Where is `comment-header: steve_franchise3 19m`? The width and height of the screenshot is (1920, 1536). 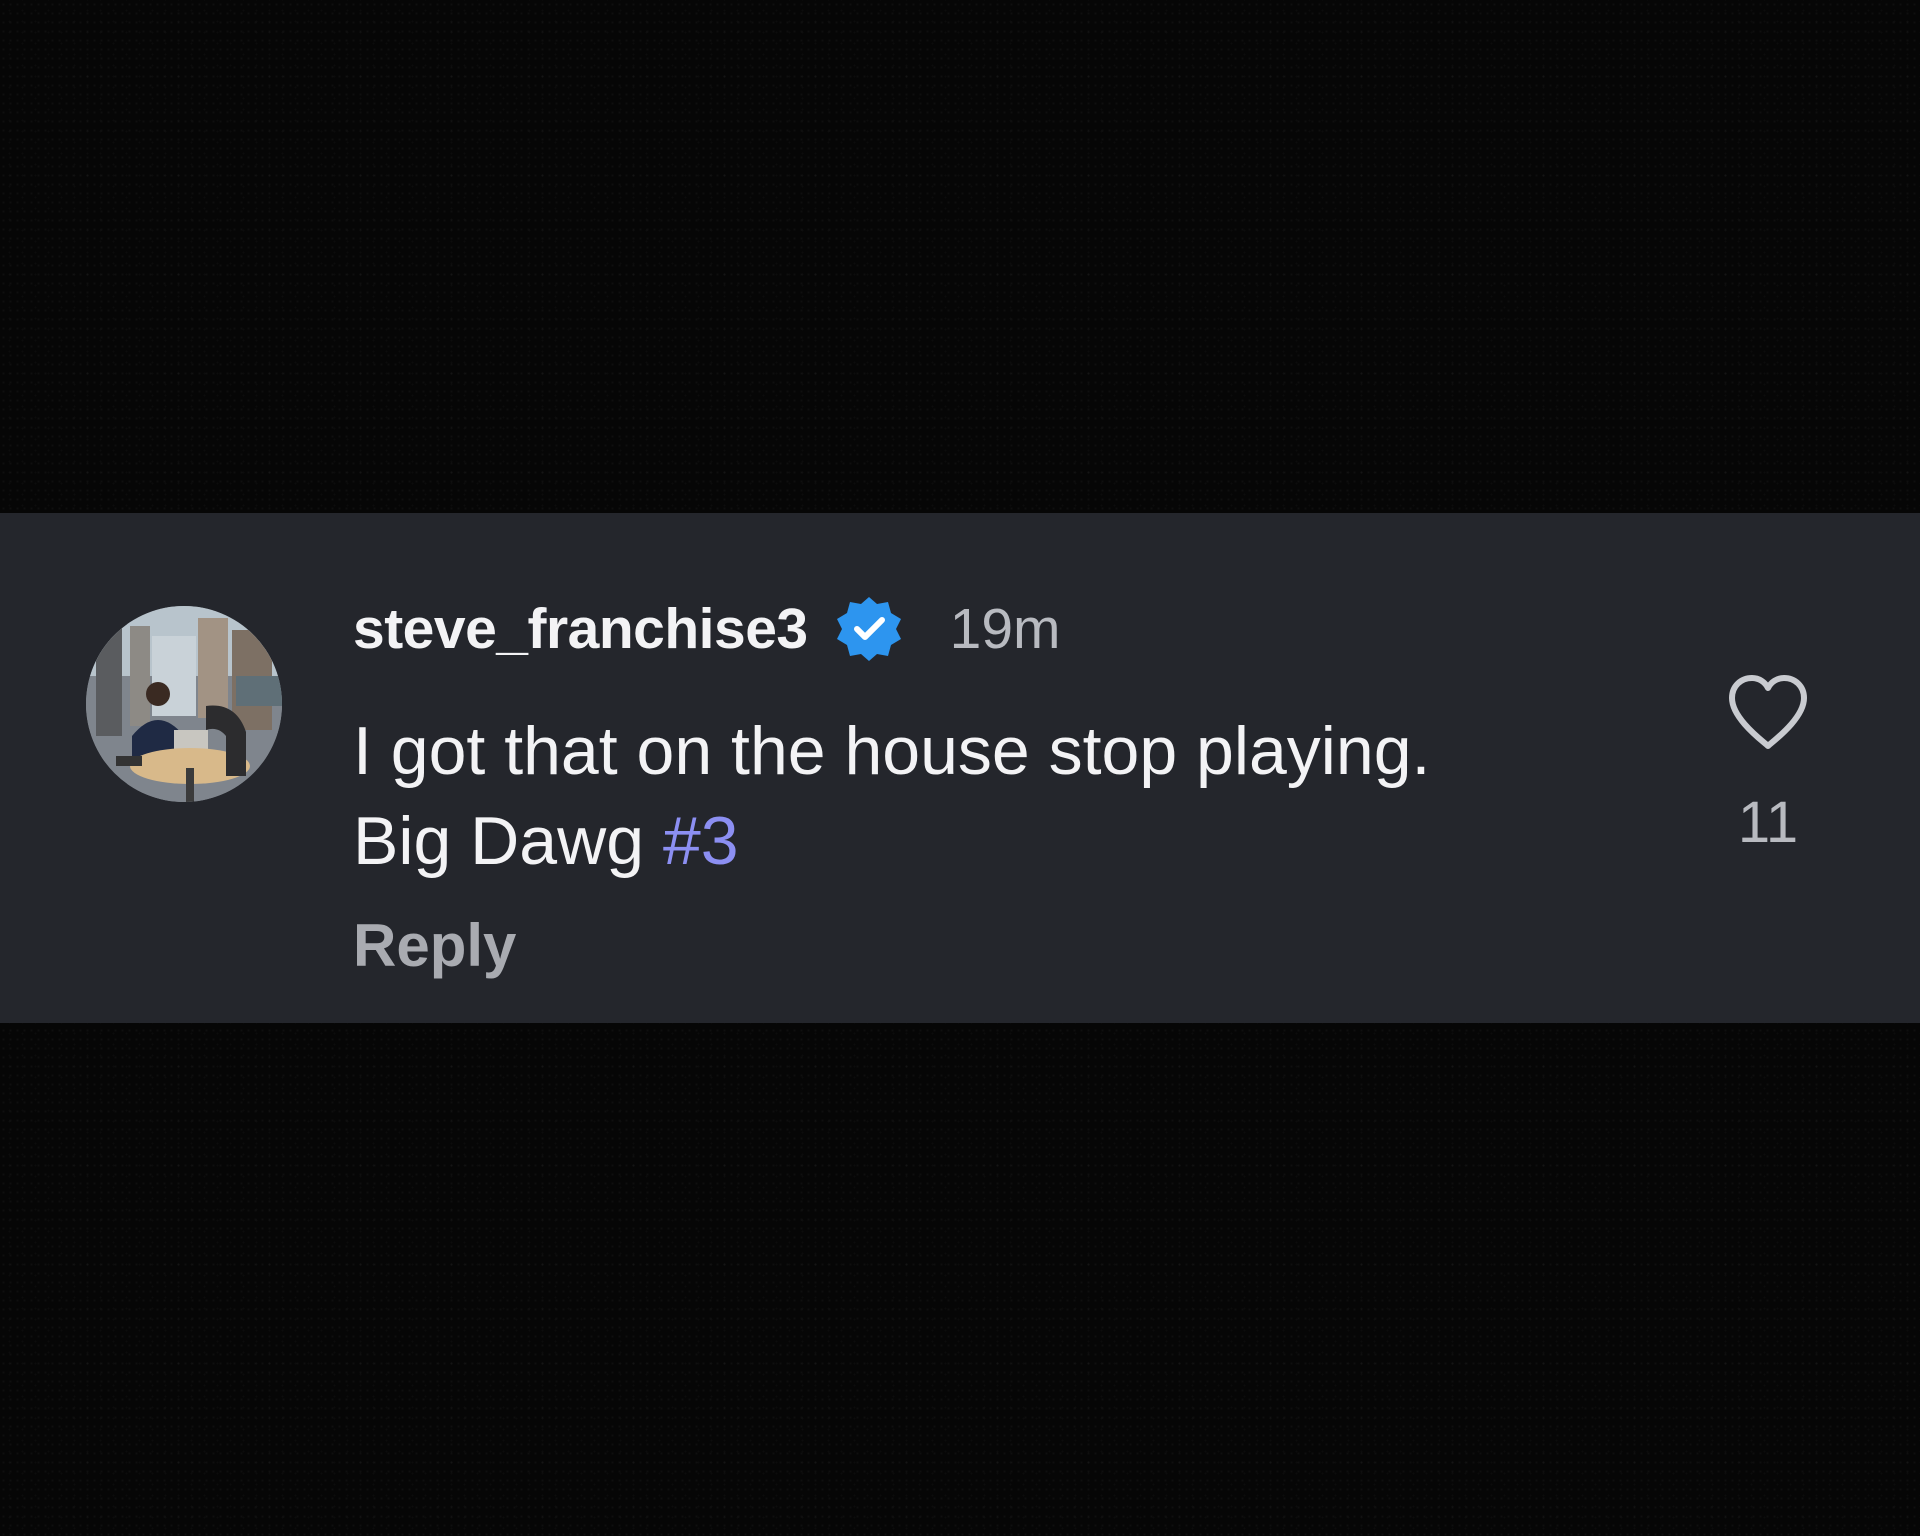 comment-header: steve_franchise3 19m is located at coordinates (707, 629).